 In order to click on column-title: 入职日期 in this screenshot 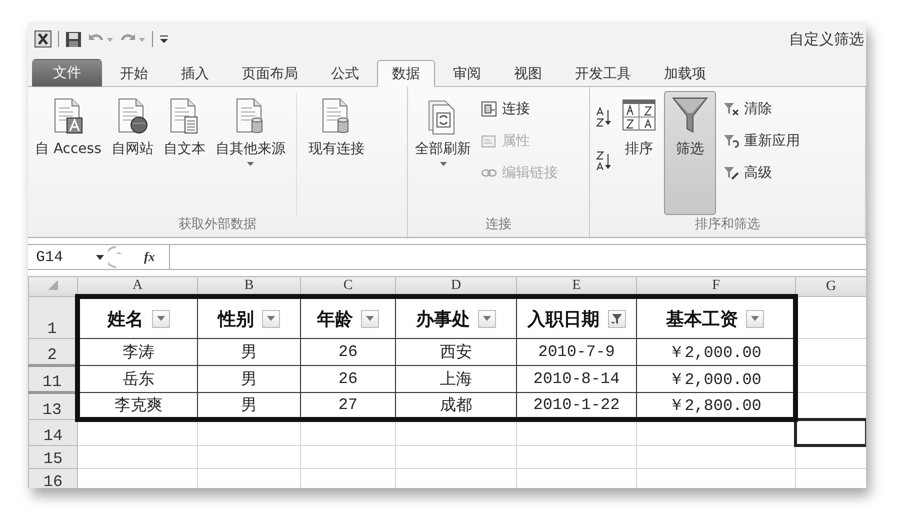, I will do `click(564, 319)`.